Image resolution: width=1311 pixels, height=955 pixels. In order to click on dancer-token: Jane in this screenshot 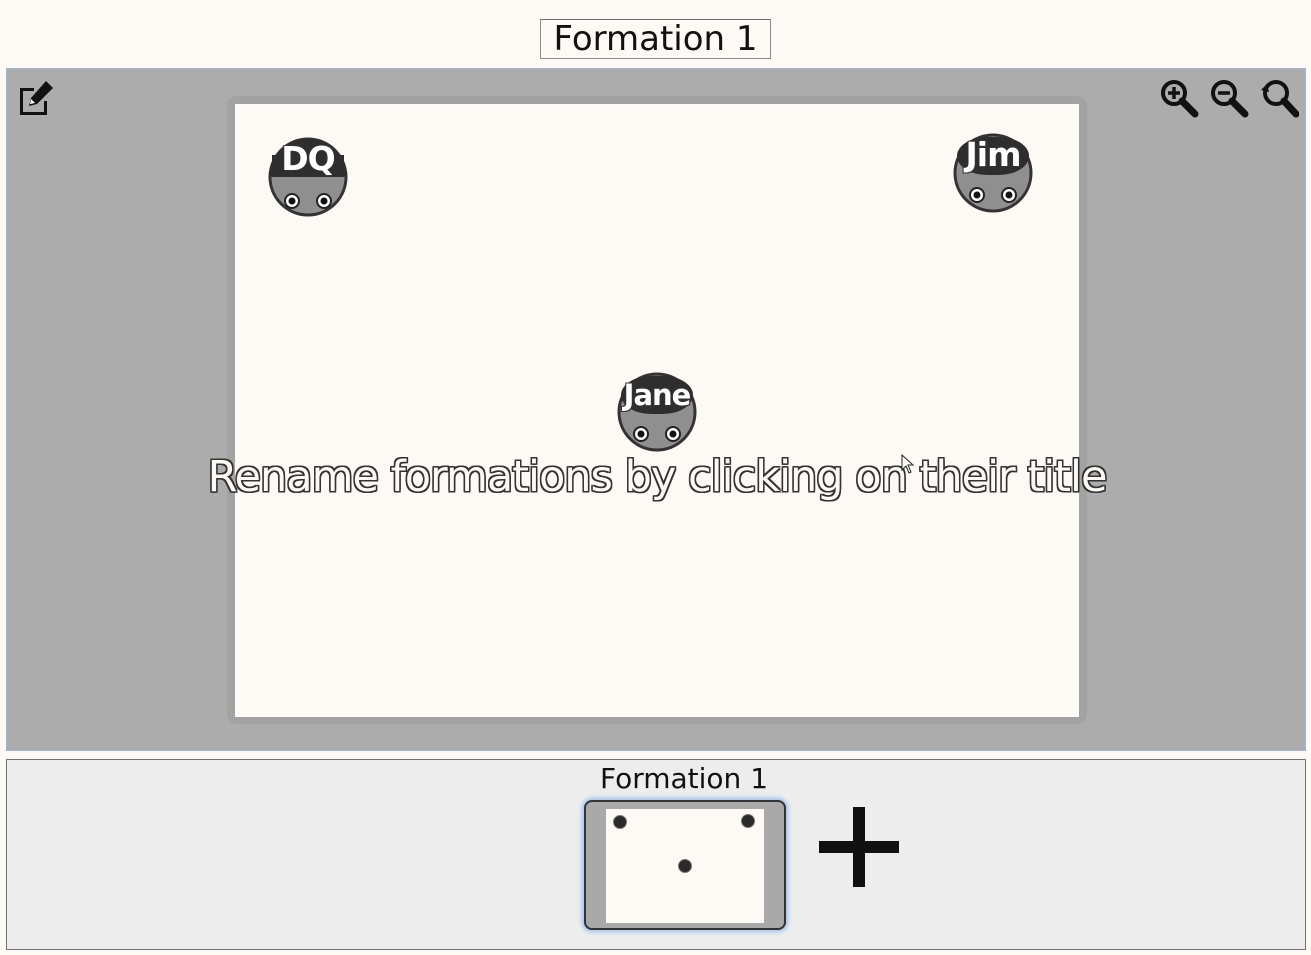, I will do `click(657, 412)`.